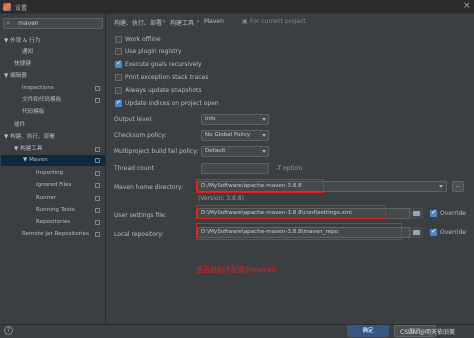 The width and height of the screenshot is (474, 338). I want to click on intellij-logo-icon, so click(7, 7).